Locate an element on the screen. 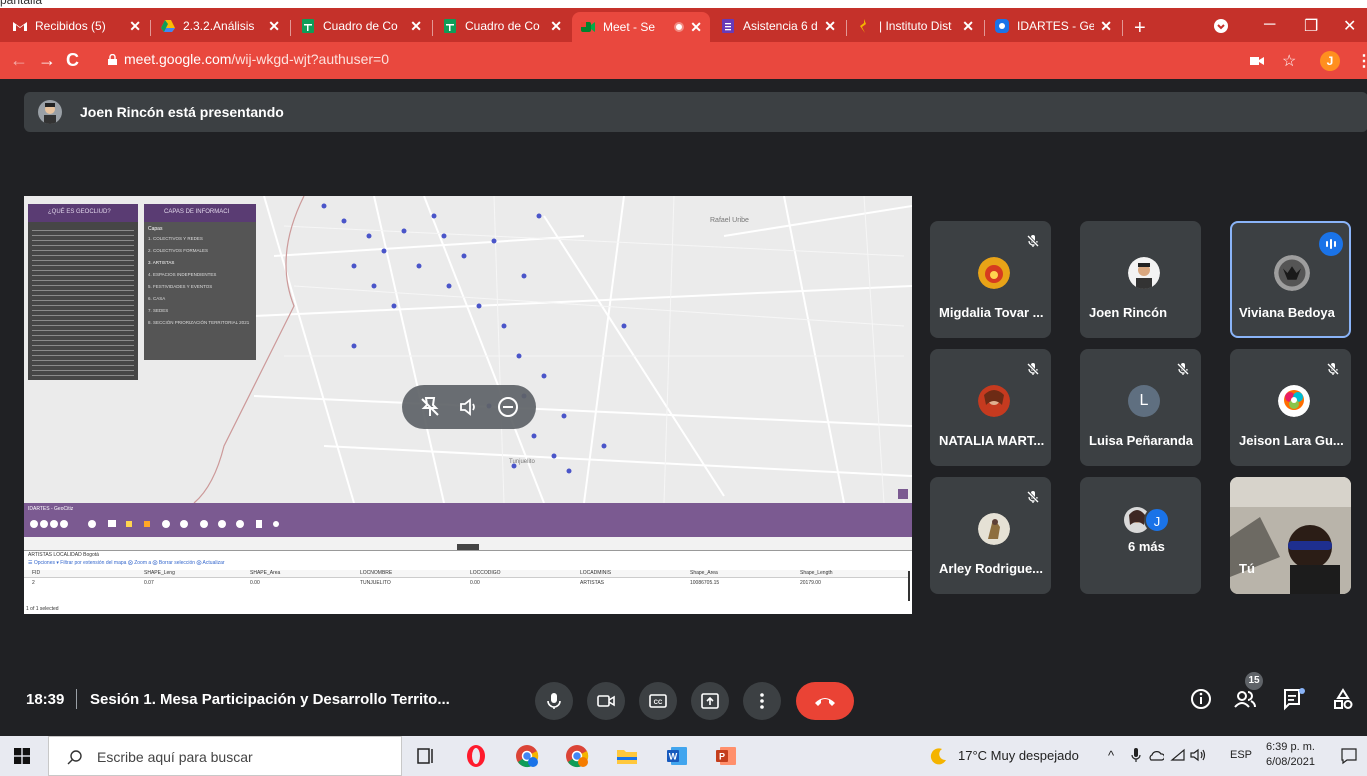  table-header-cell: Shape_Length is located at coordinates (816, 573).